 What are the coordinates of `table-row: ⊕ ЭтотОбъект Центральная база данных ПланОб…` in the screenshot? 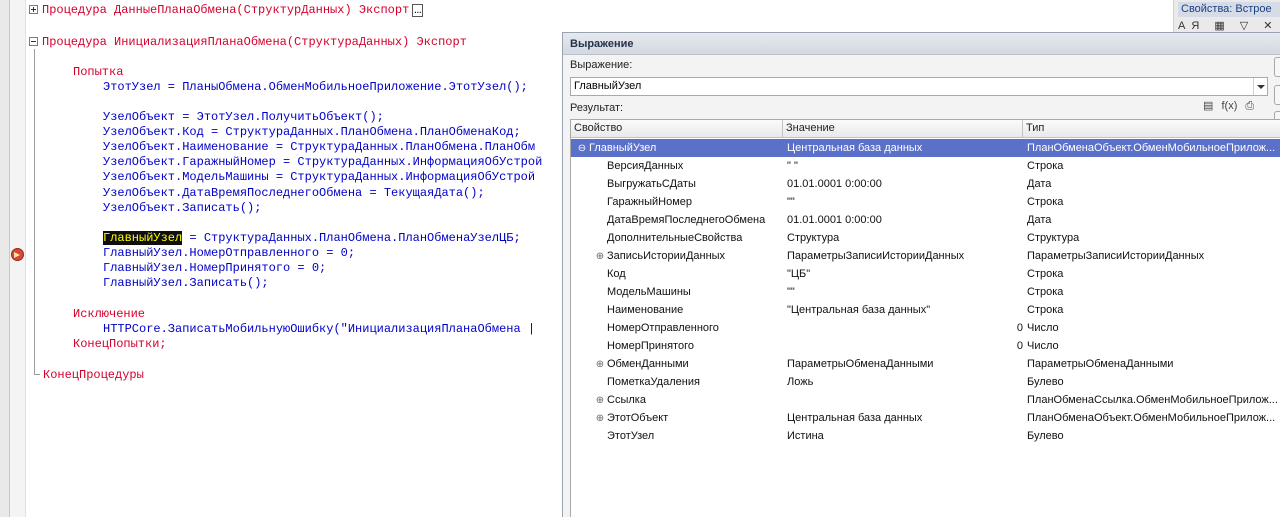 It's located at (925, 418).